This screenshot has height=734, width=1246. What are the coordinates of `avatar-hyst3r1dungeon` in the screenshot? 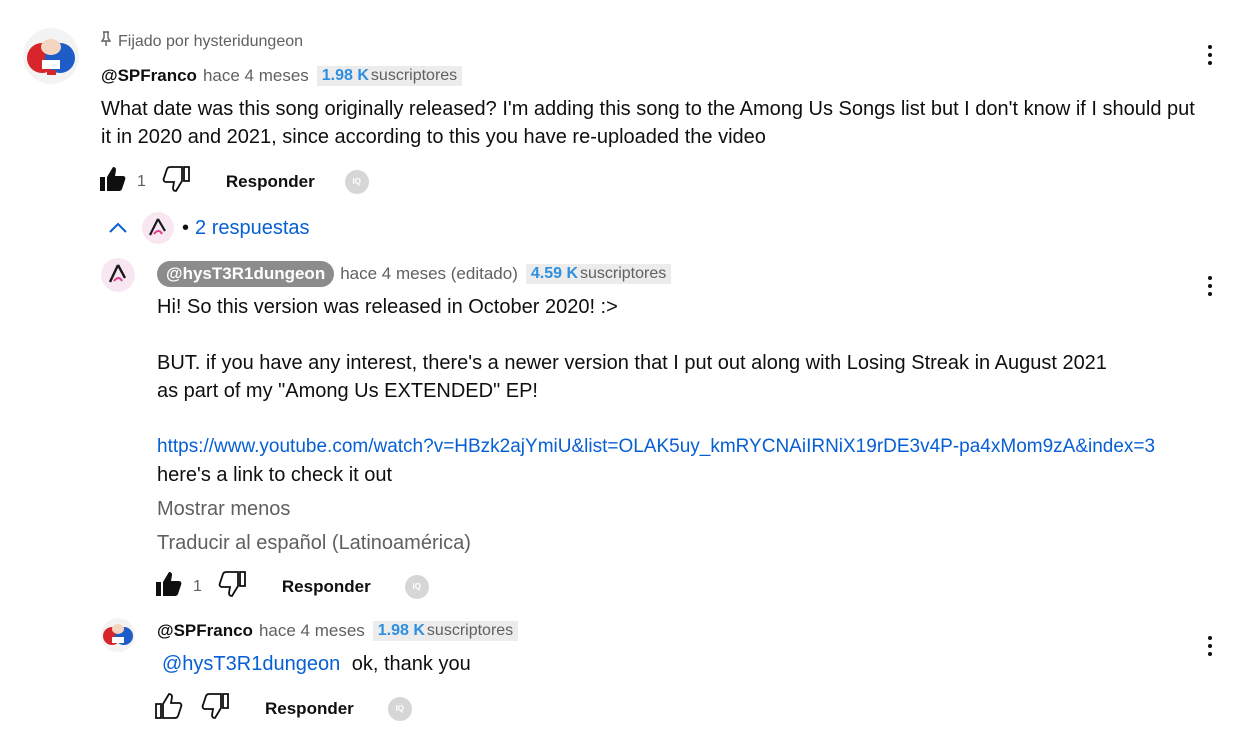 It's located at (118, 275).